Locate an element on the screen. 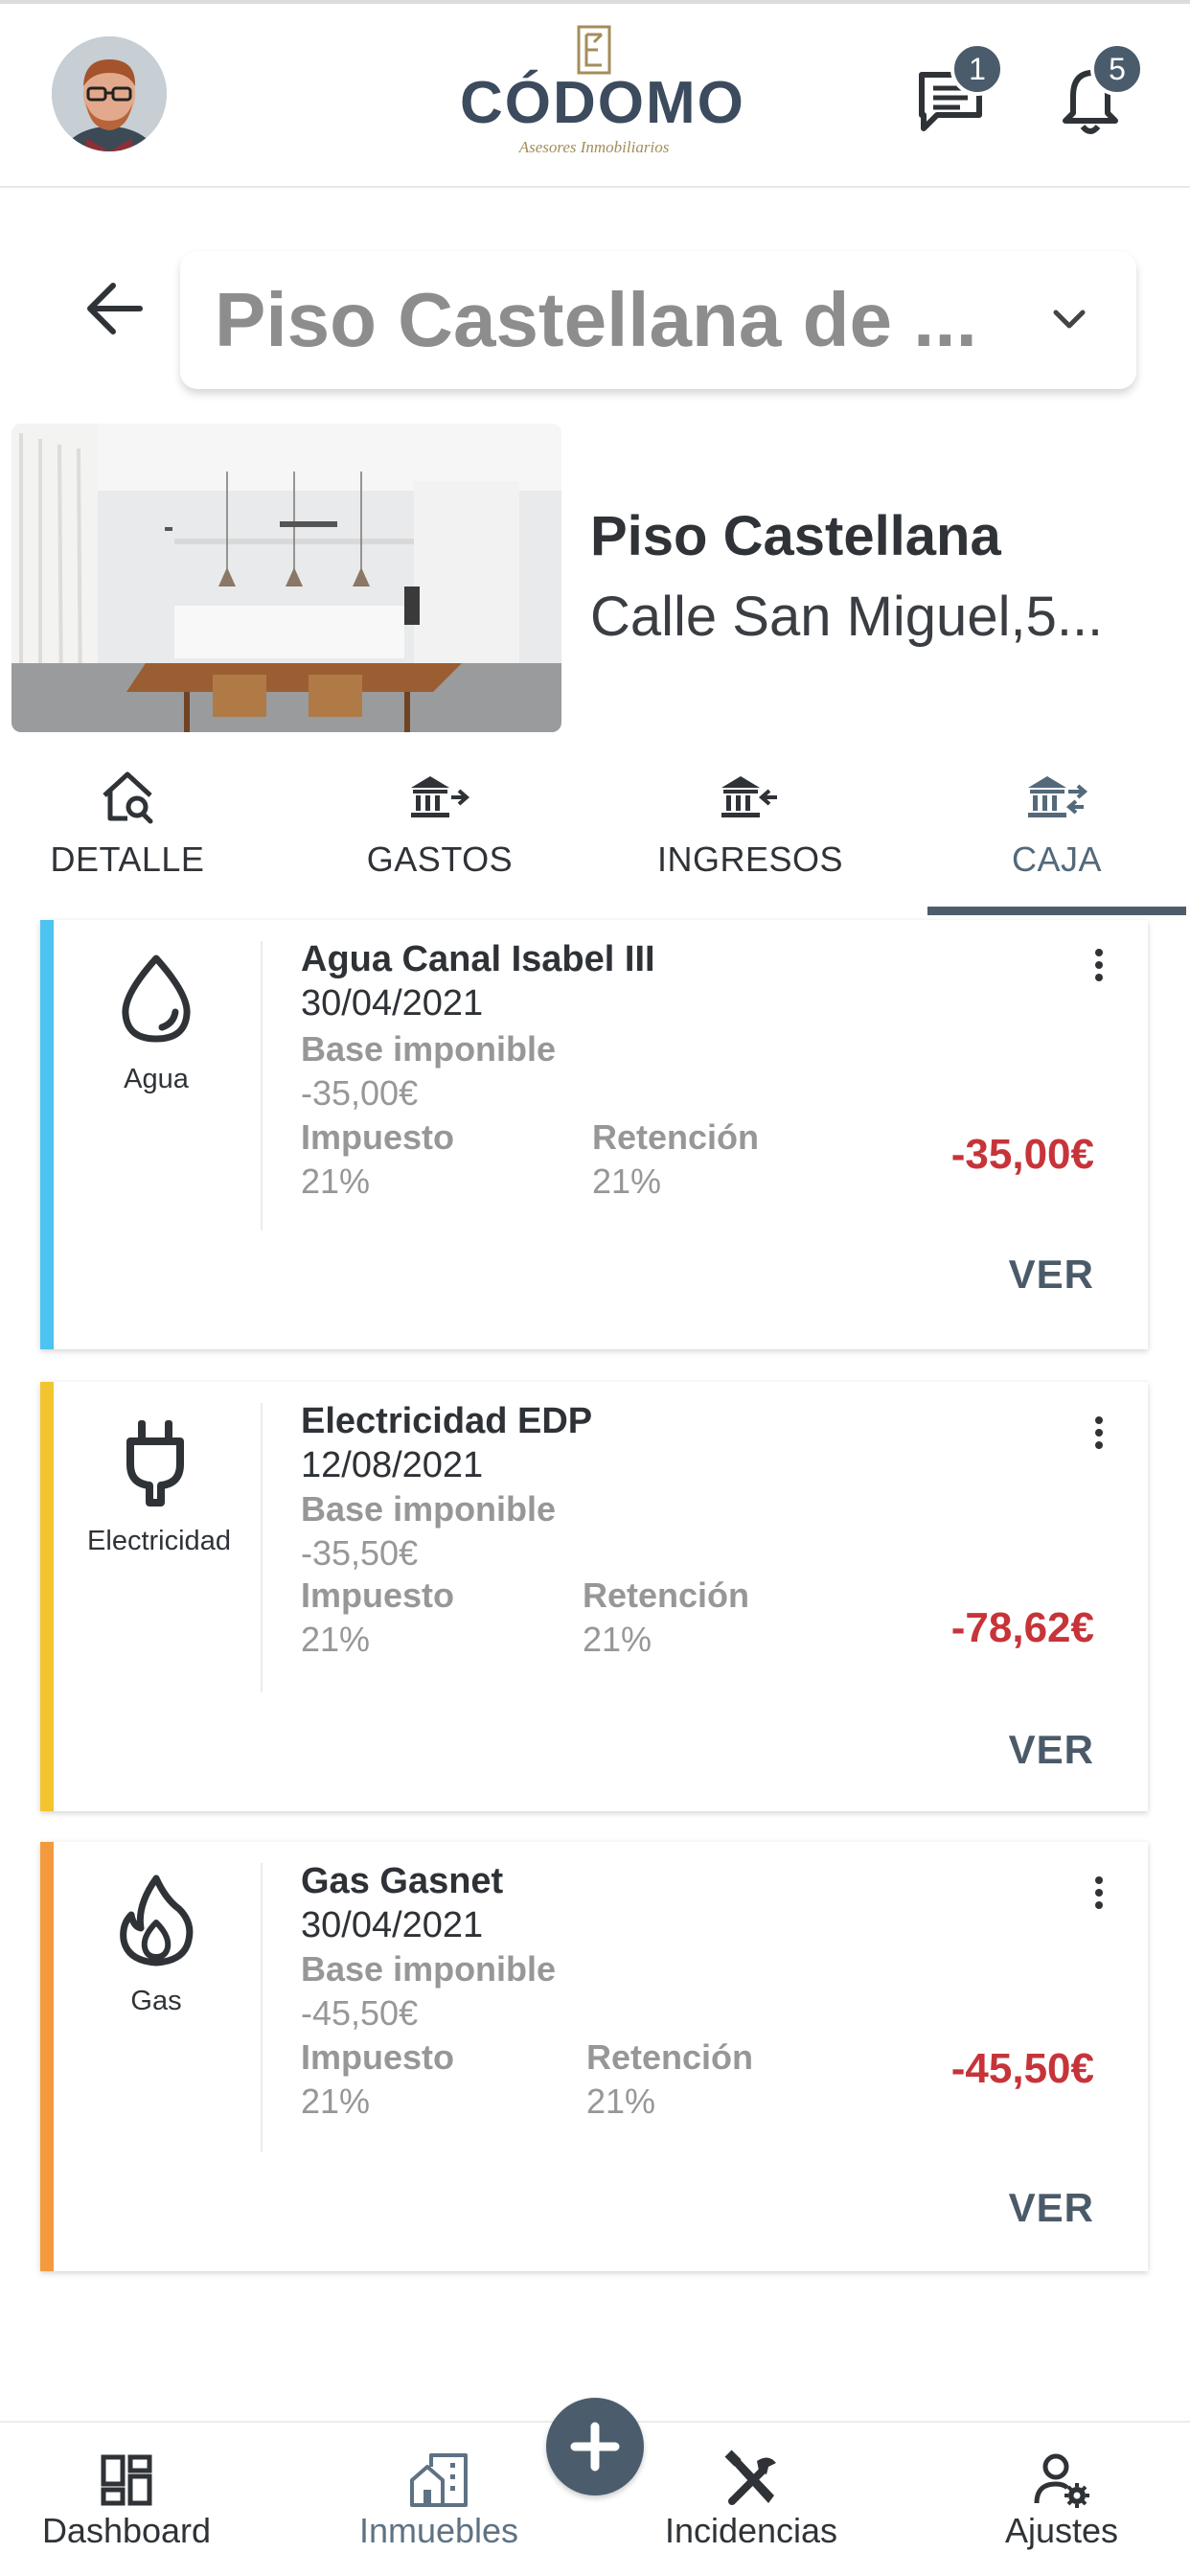 The image size is (1190, 2576). transaction-amount: -78,62€ is located at coordinates (1022, 1627).